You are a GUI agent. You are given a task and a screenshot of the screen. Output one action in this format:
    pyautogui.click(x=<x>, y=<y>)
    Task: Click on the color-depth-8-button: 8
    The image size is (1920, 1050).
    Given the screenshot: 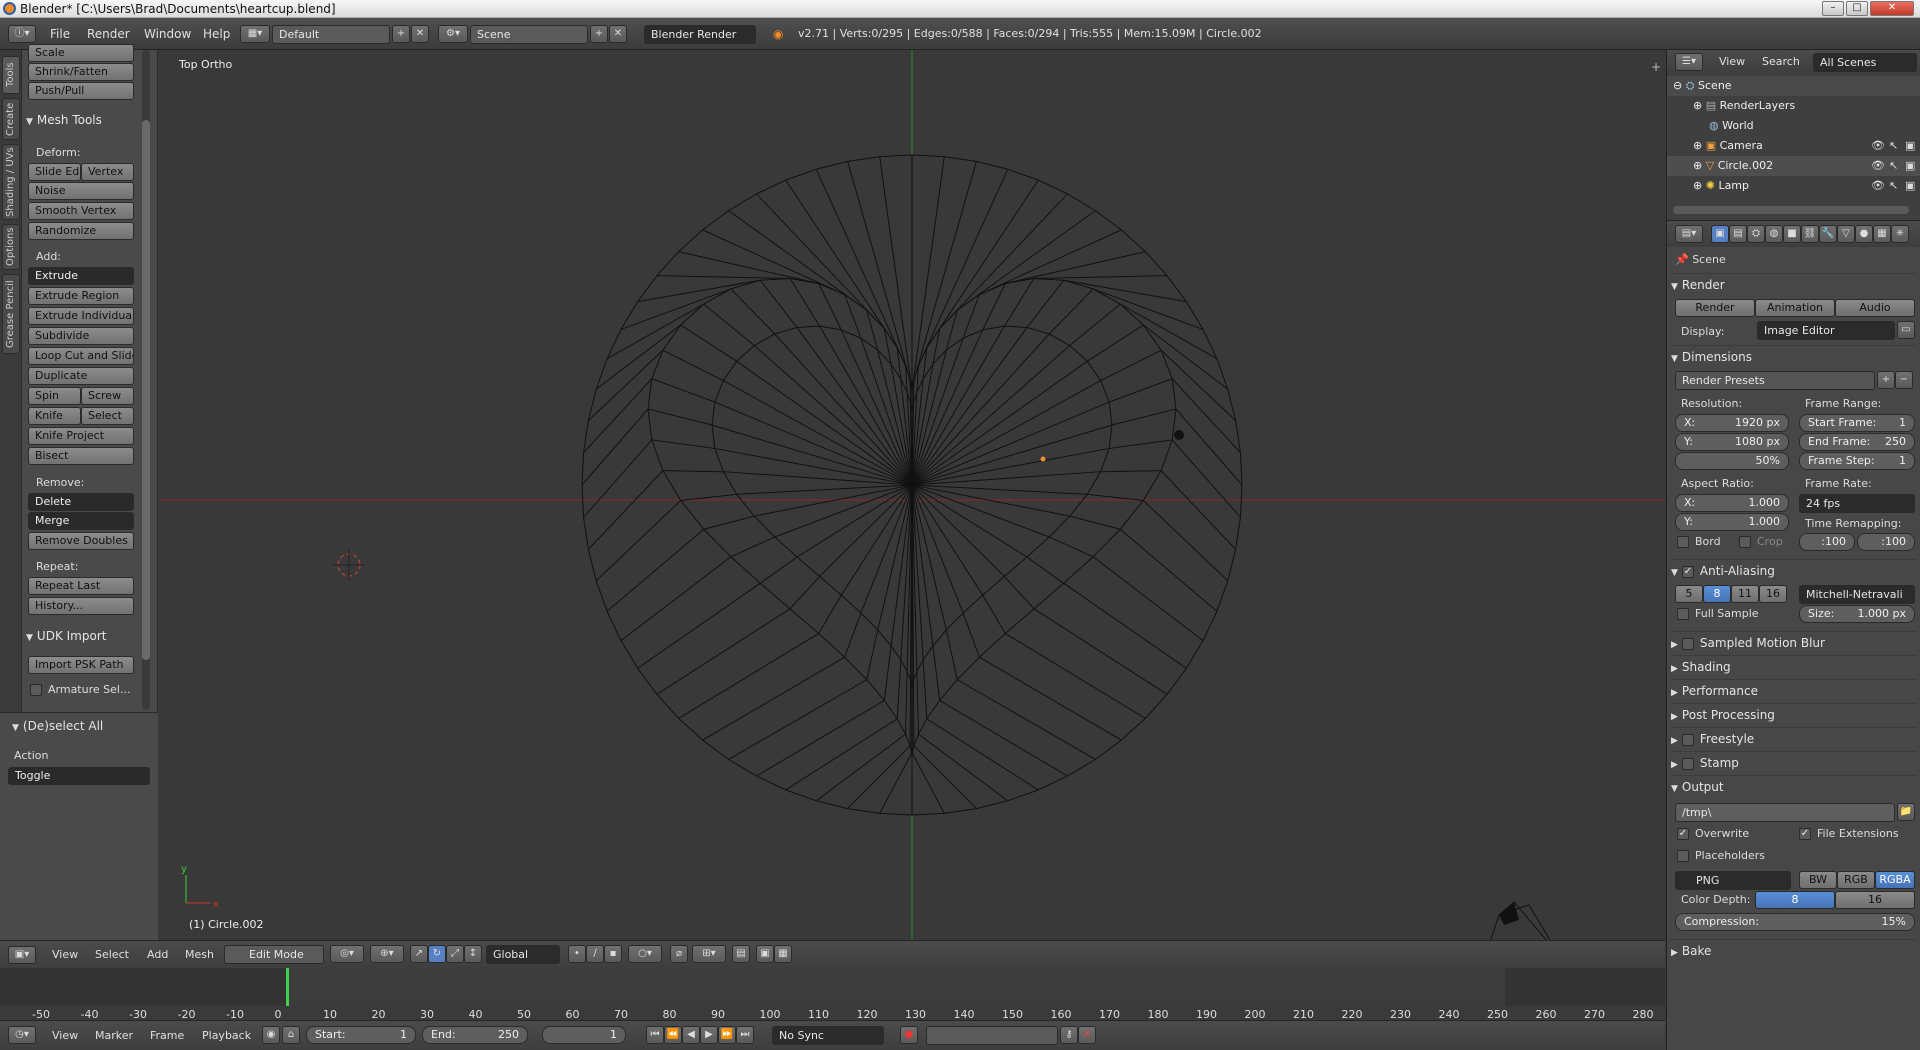 What is the action you would take?
    pyautogui.click(x=1795, y=900)
    